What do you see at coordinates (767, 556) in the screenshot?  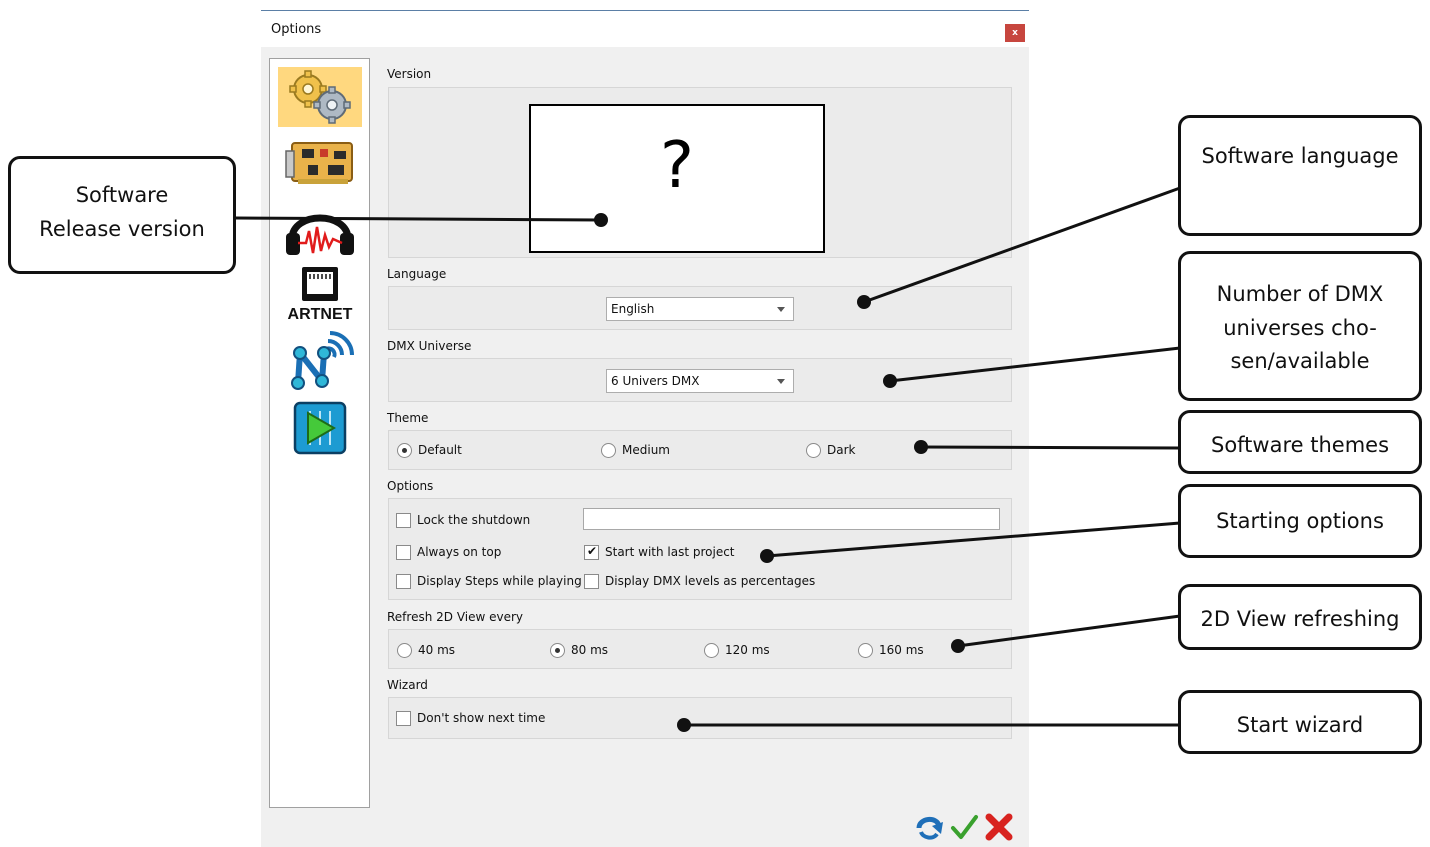 I see `starting-dot` at bounding box center [767, 556].